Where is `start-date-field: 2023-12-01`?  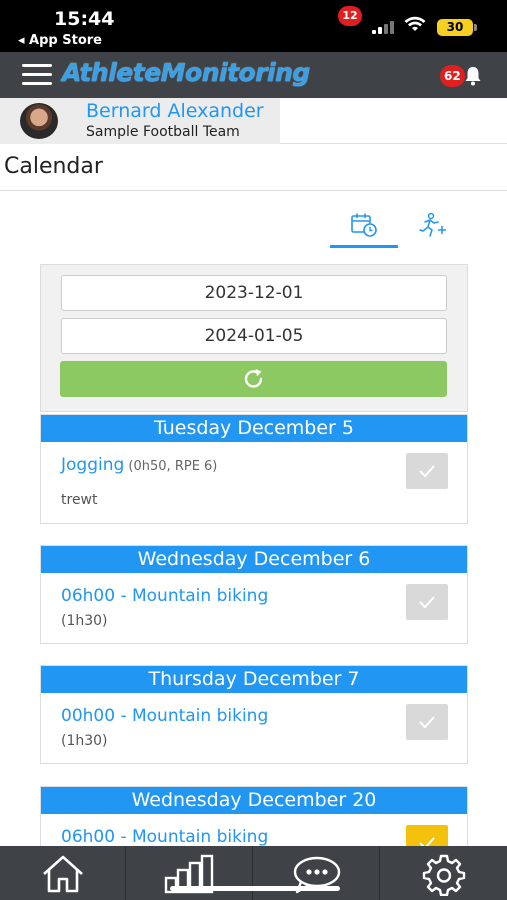
start-date-field: 2023-12-01 is located at coordinates (254, 293).